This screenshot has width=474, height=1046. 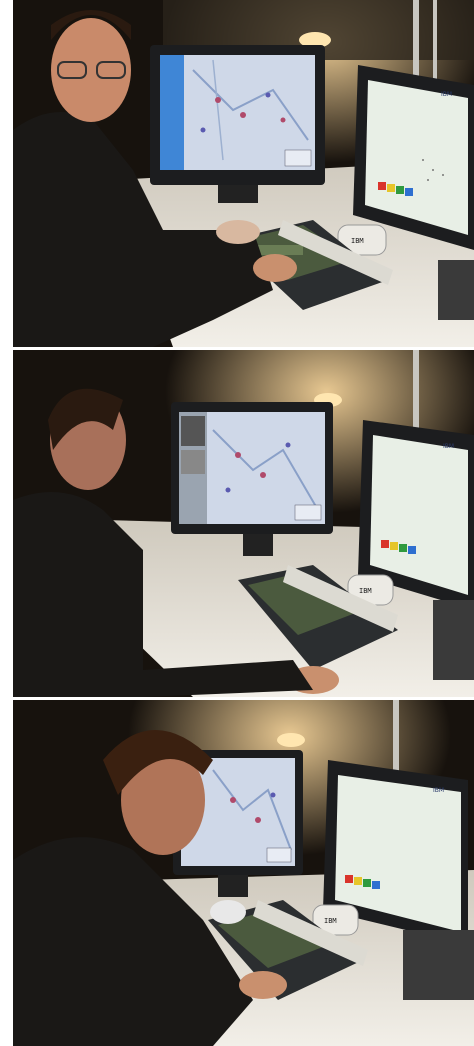 I want to click on left-hand, so click(x=238, y=232).